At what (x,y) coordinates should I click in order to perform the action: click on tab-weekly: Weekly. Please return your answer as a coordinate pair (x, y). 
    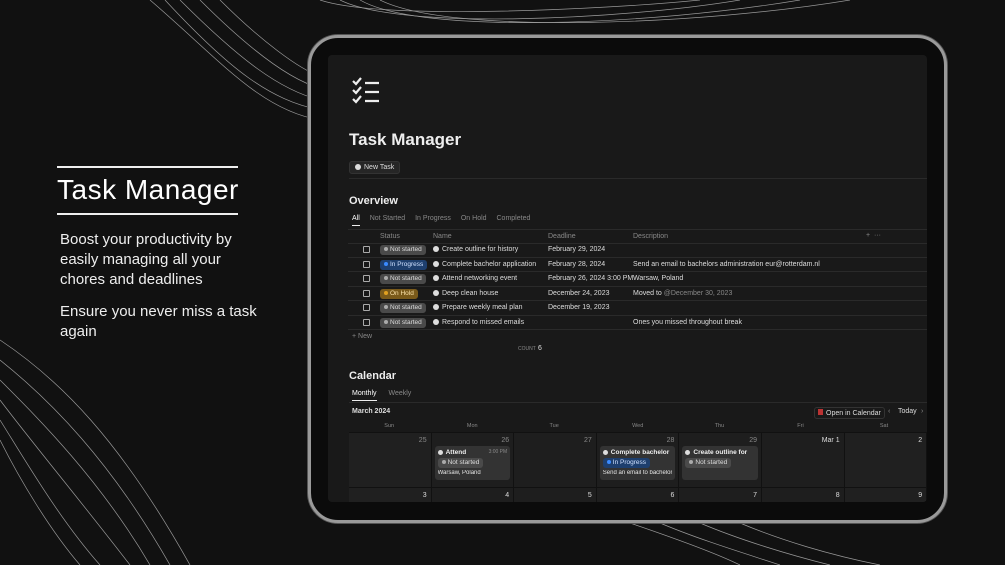
    Looking at the image, I should click on (399, 393).